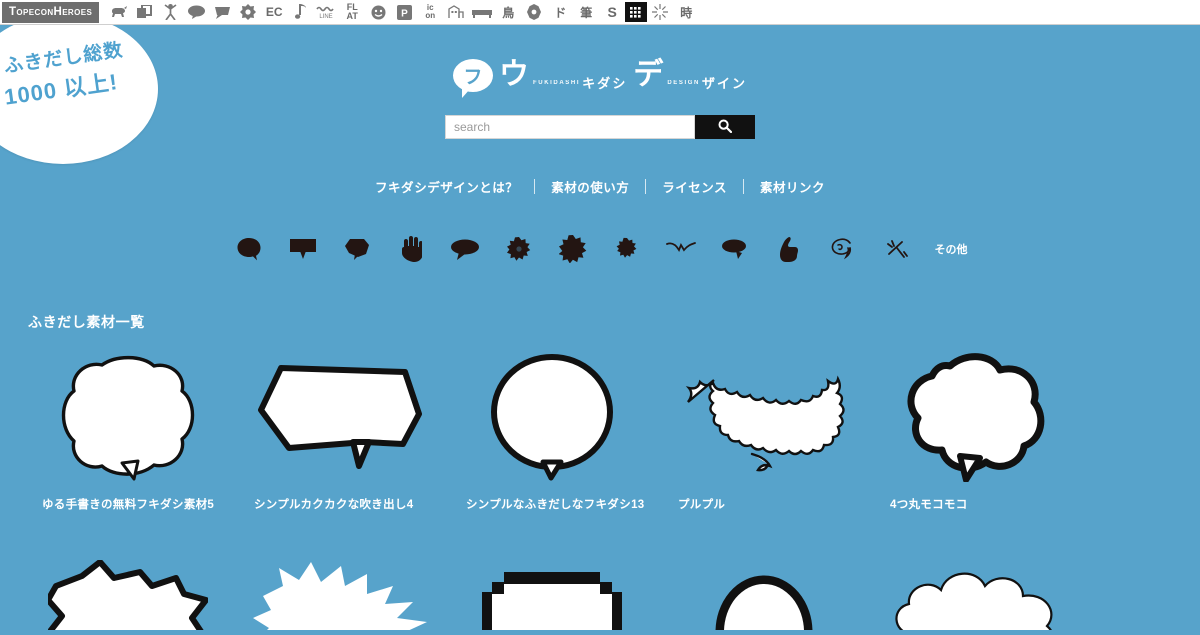 This screenshot has height=635, width=1200. I want to click on icon-icon: ic on, so click(430, 12).